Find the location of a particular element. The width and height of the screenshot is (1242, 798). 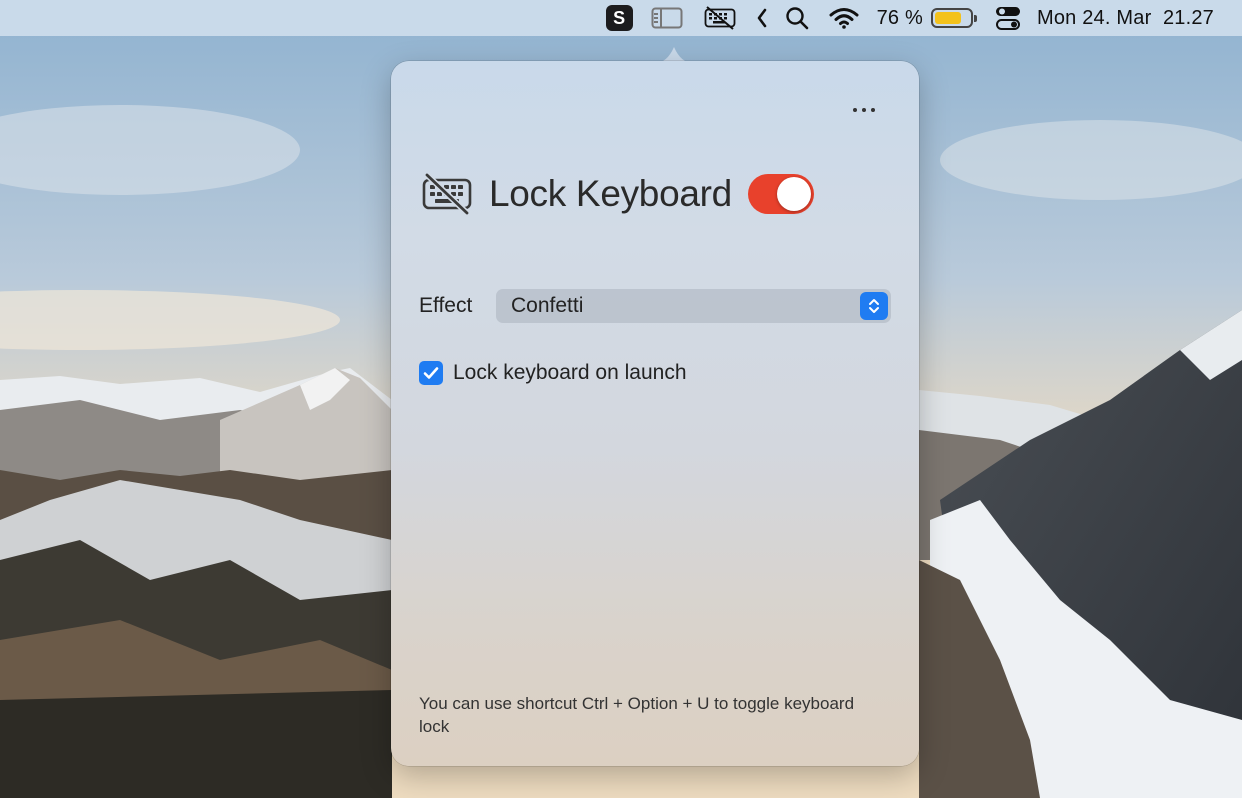

sidebar-icon is located at coordinates (667, 18).